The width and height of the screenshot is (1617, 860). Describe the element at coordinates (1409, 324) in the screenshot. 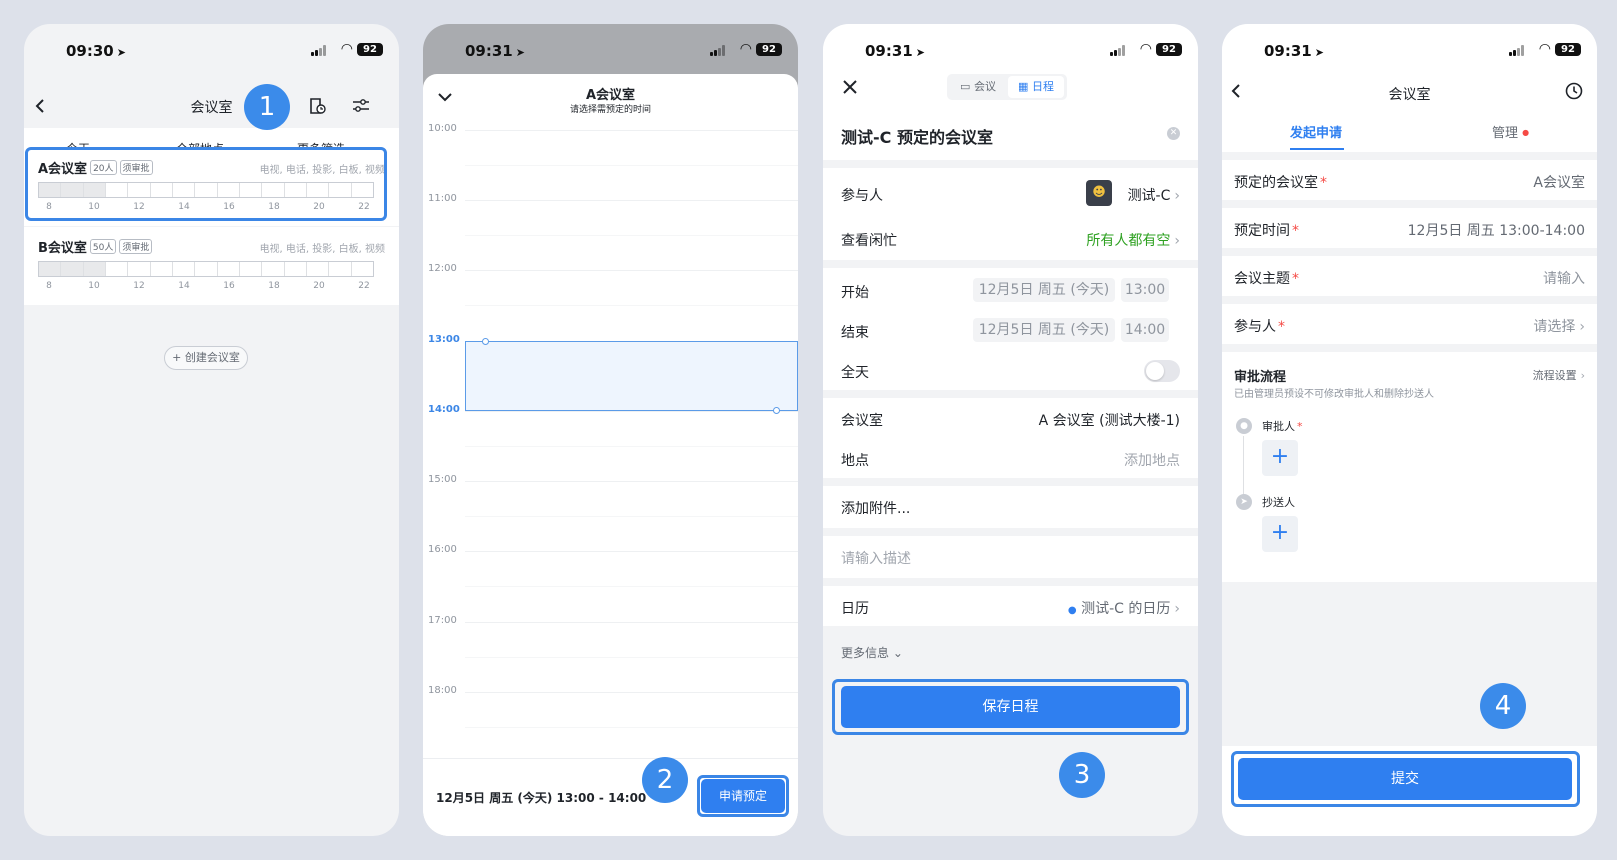

I see `participants-field: 参与人 * 请选择 ›` at that location.